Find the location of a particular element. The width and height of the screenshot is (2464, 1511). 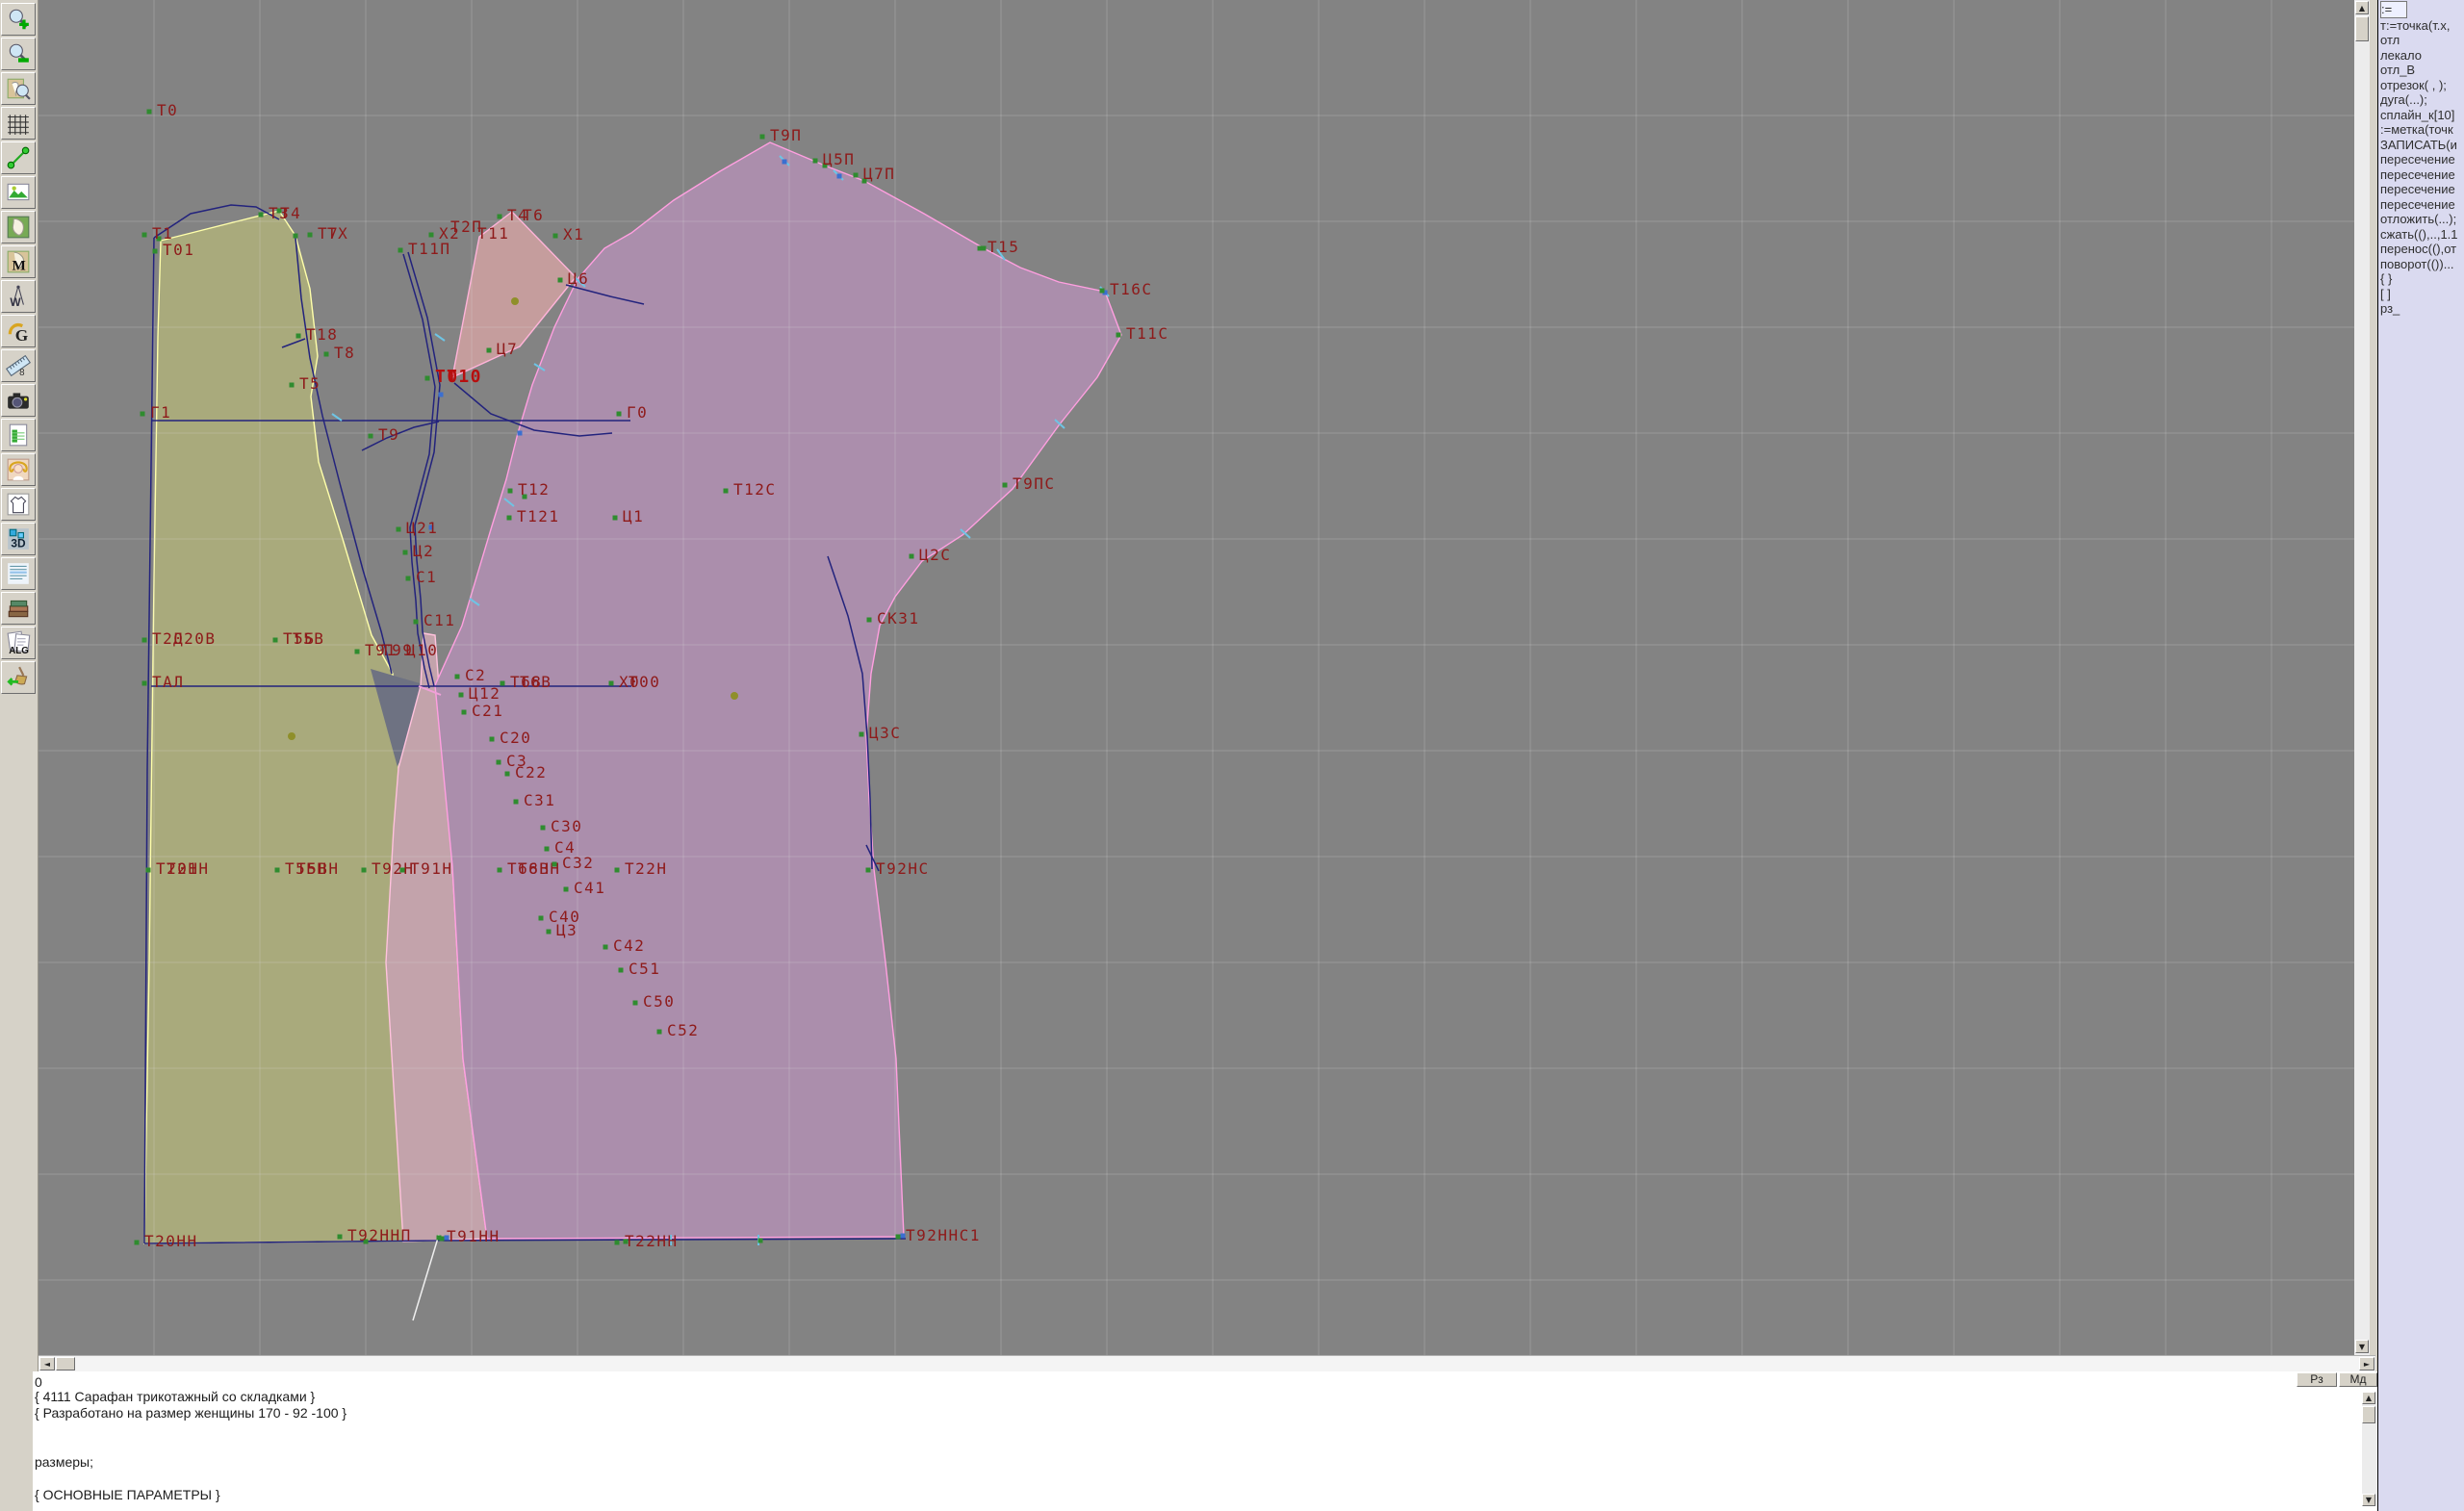

point-label: Ц10 is located at coordinates (422, 650).